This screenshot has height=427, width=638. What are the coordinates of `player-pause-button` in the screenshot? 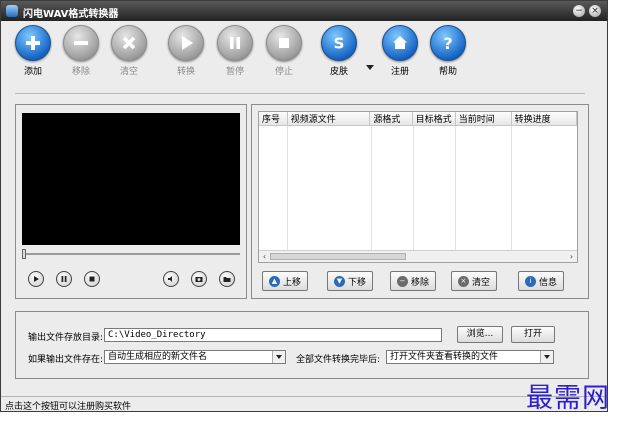 It's located at (64, 279).